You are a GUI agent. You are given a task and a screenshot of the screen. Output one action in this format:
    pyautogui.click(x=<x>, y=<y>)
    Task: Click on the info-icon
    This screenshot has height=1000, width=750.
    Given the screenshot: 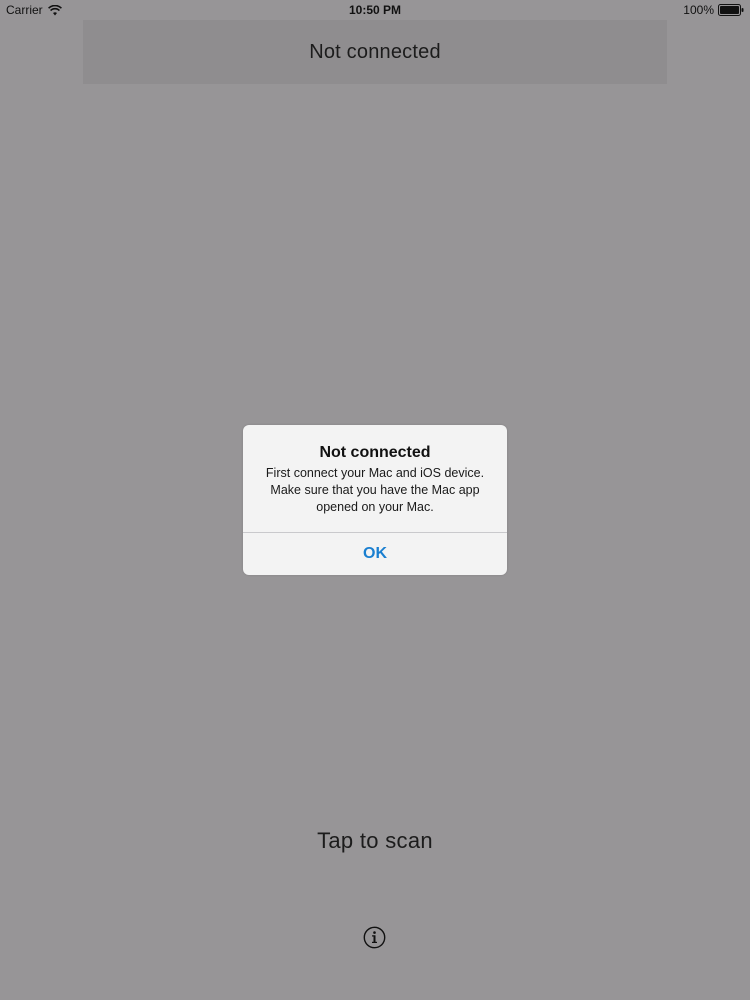 What is the action you would take?
    pyautogui.click(x=374, y=937)
    